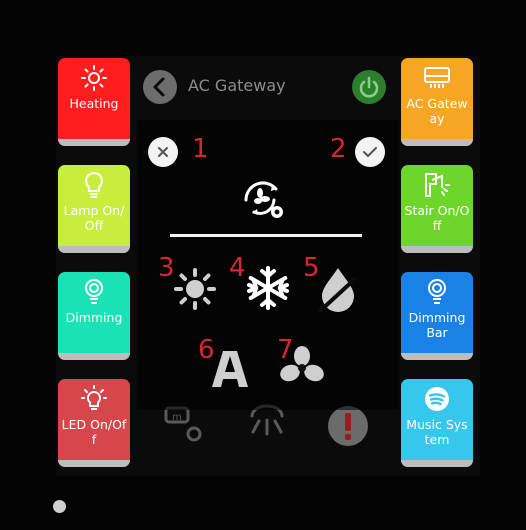  What do you see at coordinates (266, 235) in the screenshot?
I see `divider` at bounding box center [266, 235].